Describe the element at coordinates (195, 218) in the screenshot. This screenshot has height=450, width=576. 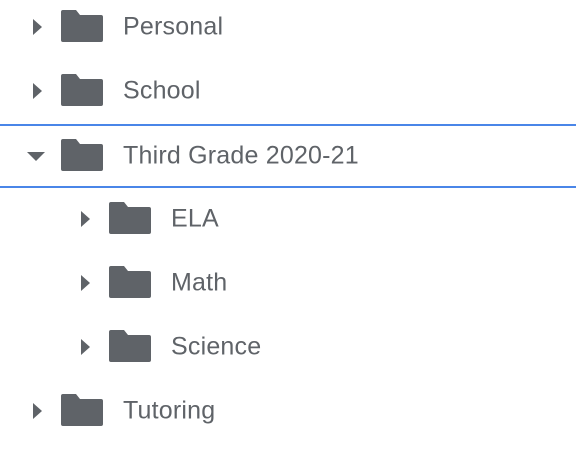
I see `tree-item-label: ELA` at that location.